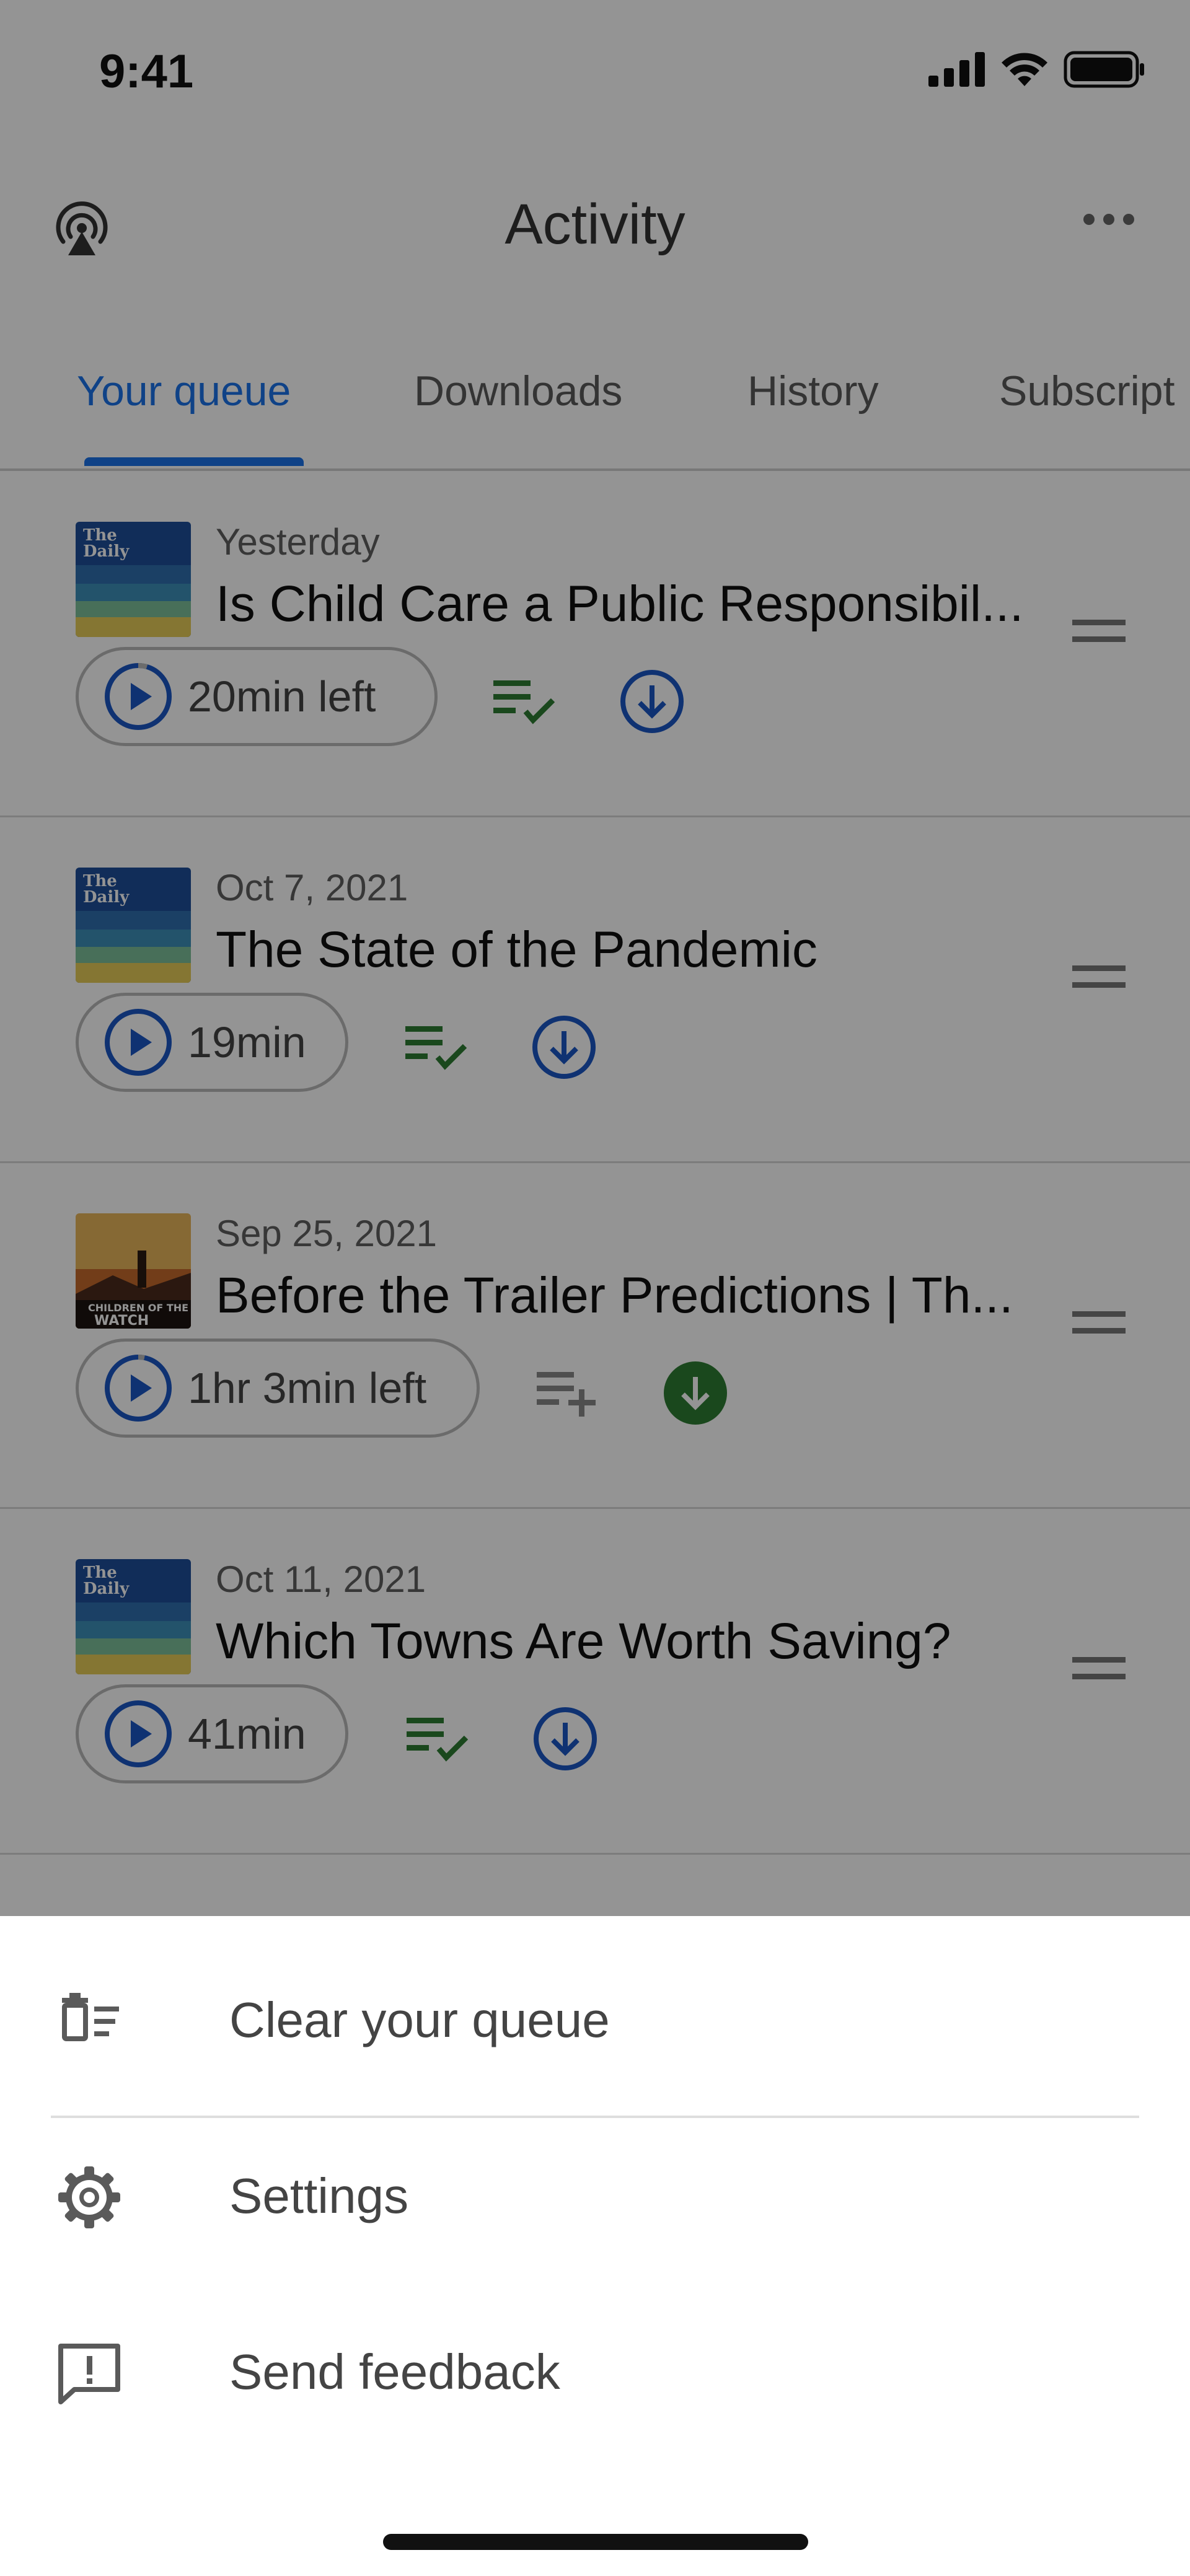  What do you see at coordinates (595, 2193) in the screenshot?
I see `settings-menu-item: Settings` at bounding box center [595, 2193].